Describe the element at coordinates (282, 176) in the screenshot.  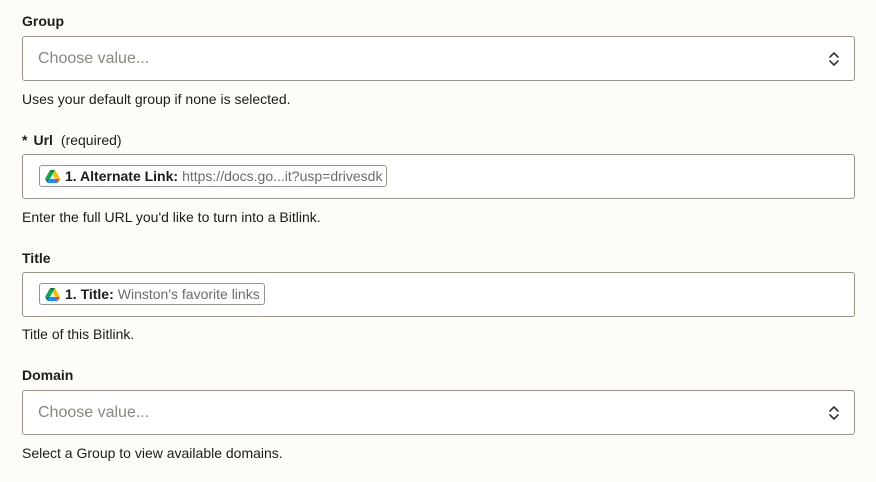
I see `url-pill-value: https://docs.go...it?usp=drivesdk` at that location.